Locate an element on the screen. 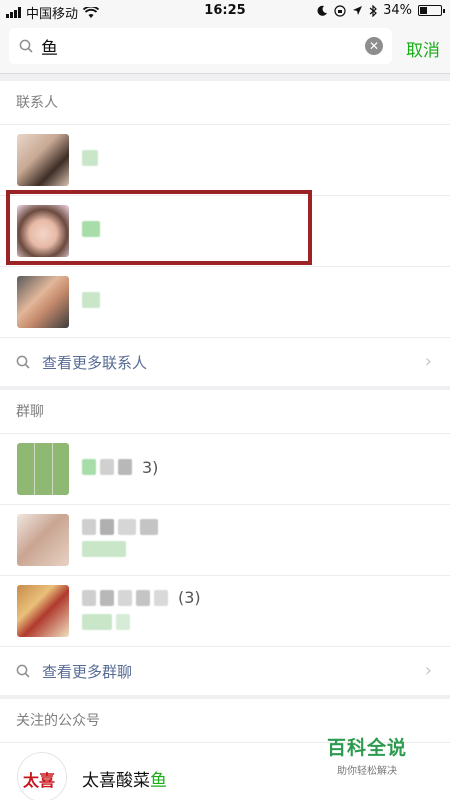 The width and height of the screenshot is (450, 800). official-account-logo-text: 太喜 is located at coordinates (39, 780).